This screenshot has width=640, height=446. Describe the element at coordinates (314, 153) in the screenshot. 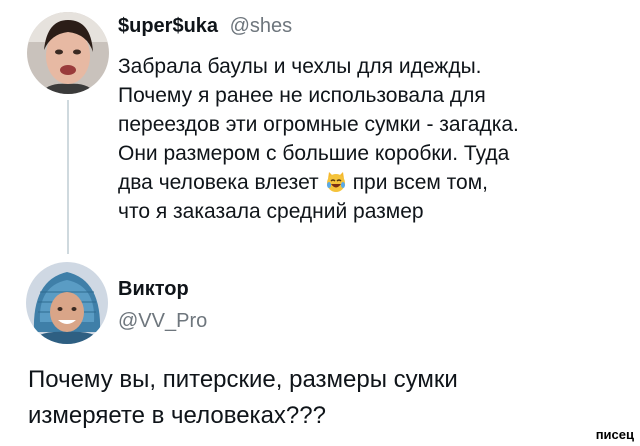

I see `tweet-text-line: Они размером с большие коробки. Туда` at that location.